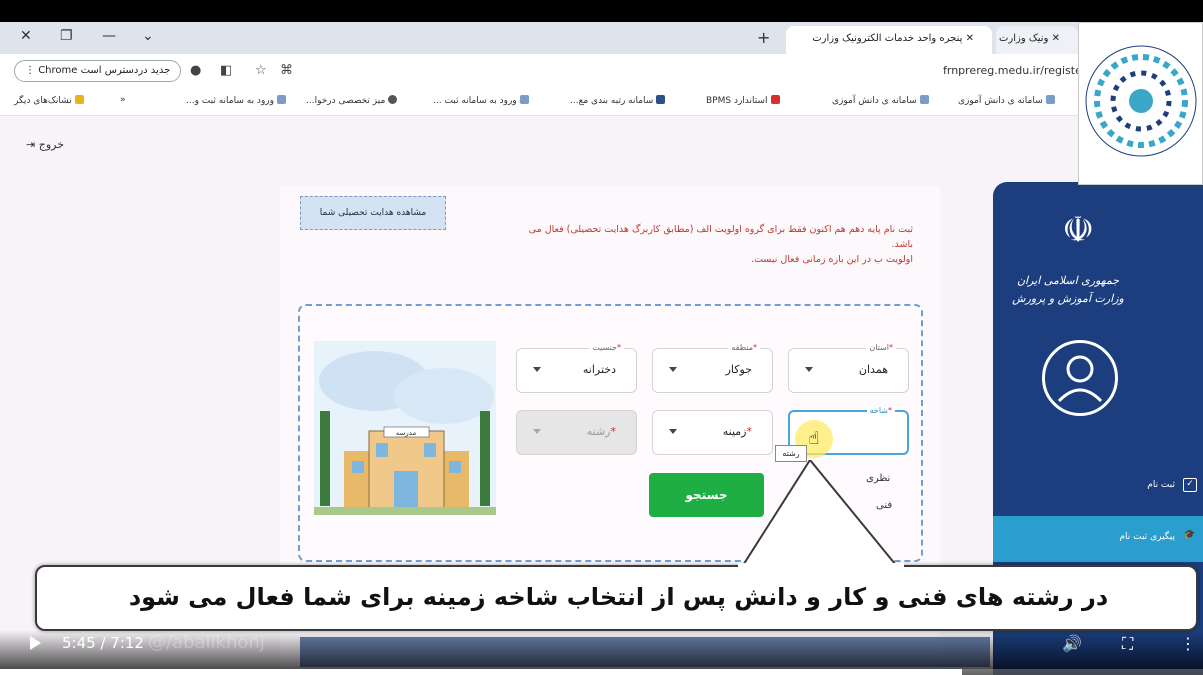  I want to click on region-value: جوکار, so click(738, 369).